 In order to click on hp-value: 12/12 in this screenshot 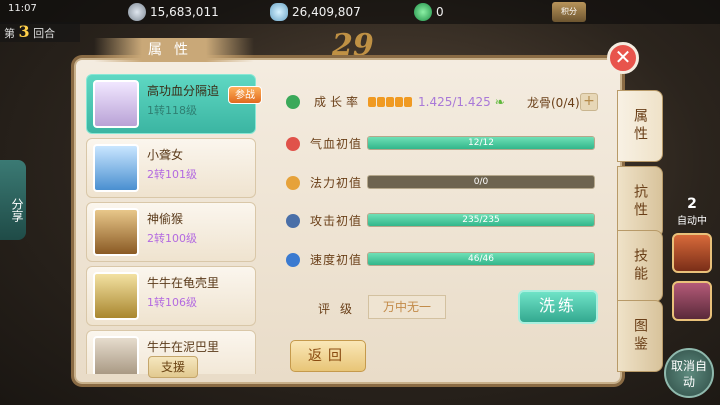, I will do `click(481, 143)`.